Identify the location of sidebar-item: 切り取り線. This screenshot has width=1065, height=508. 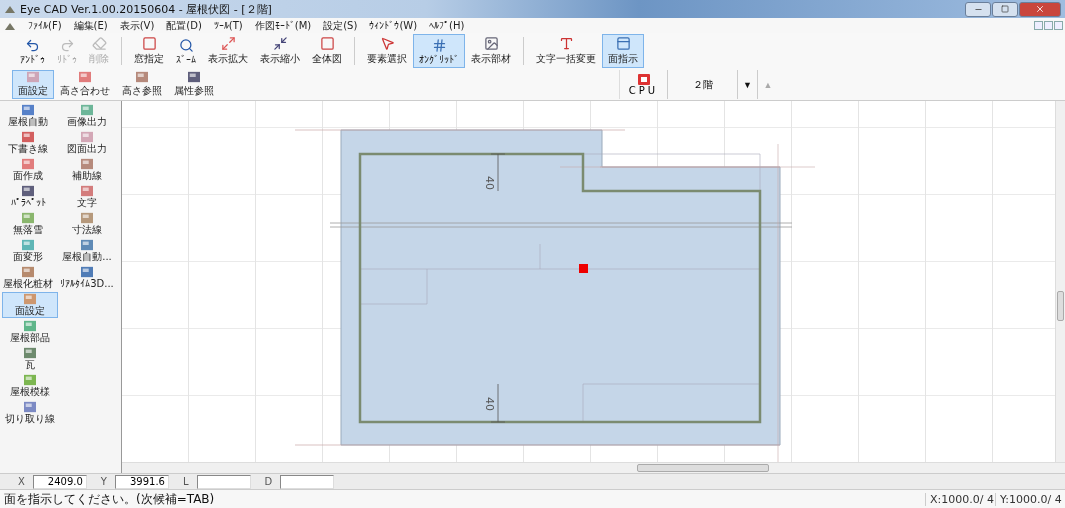
(30, 413).